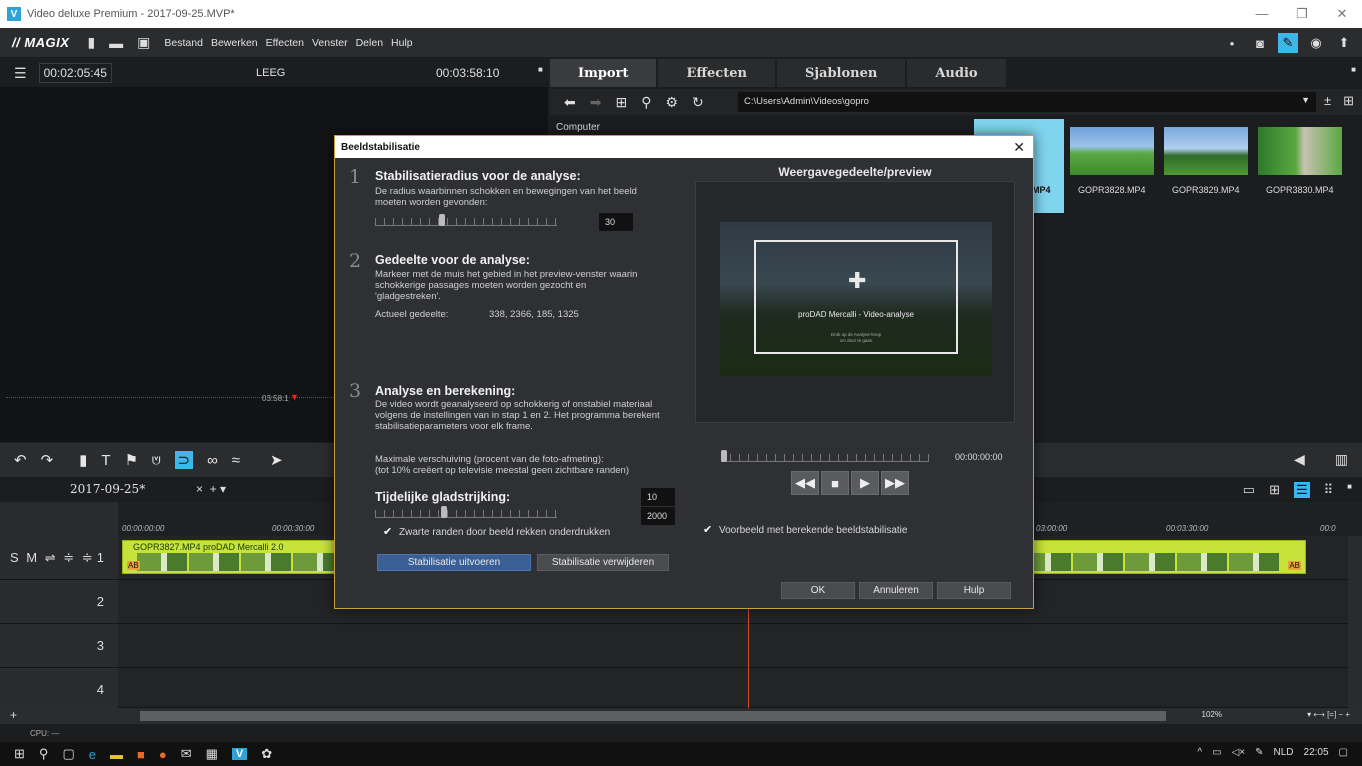 This screenshot has height=766, width=1362. I want to click on menu-bewerken: Bewerken, so click(234, 43).